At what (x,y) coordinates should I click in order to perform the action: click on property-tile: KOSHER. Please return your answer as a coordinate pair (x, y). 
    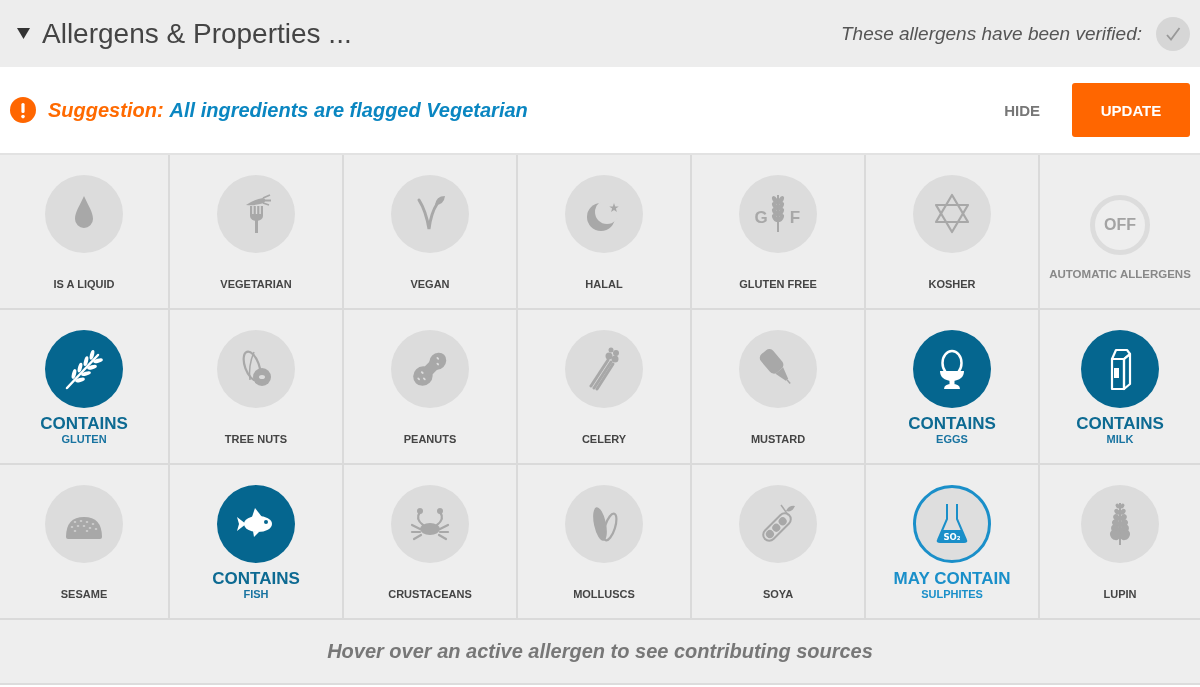
    Looking at the image, I should click on (952, 231).